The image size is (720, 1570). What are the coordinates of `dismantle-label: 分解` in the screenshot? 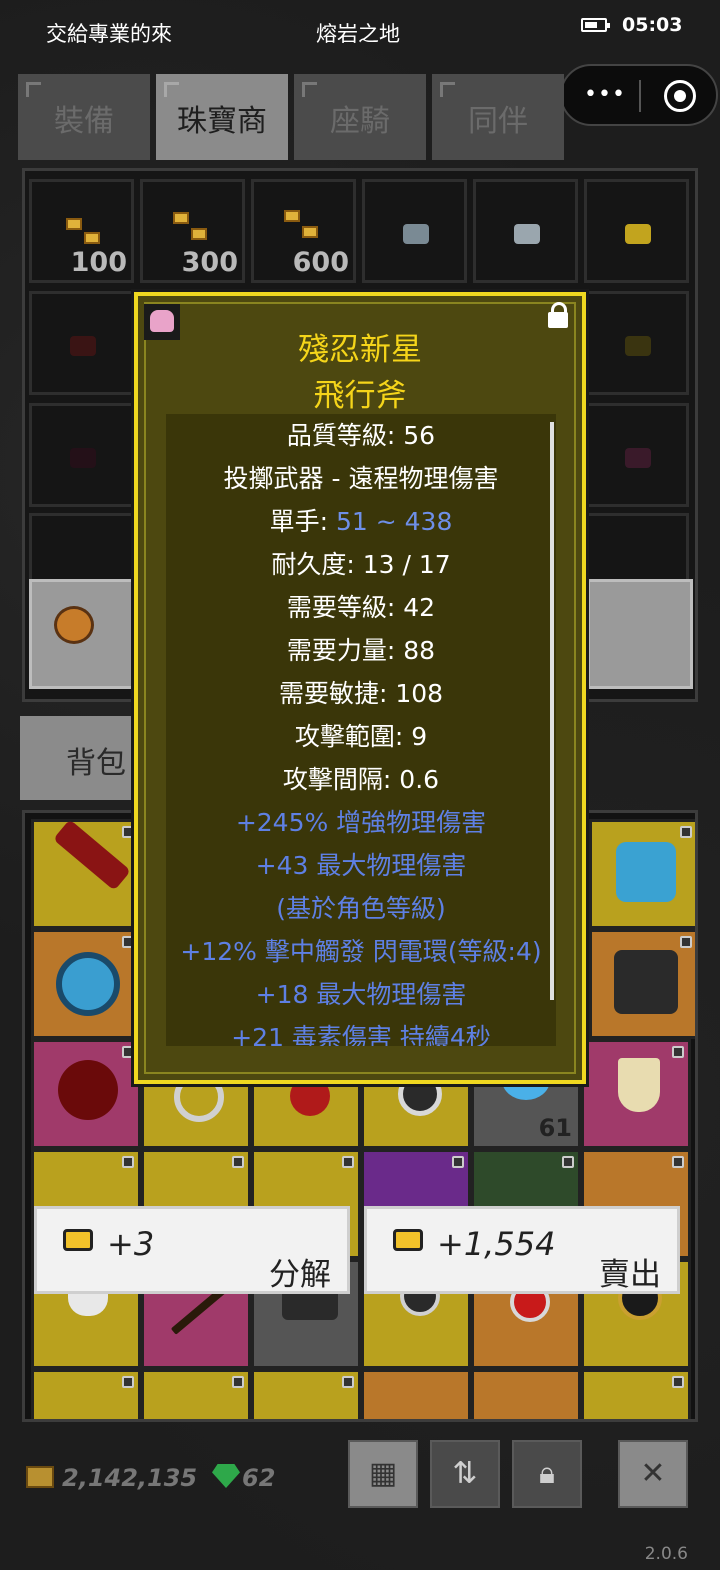 It's located at (300, 1275).